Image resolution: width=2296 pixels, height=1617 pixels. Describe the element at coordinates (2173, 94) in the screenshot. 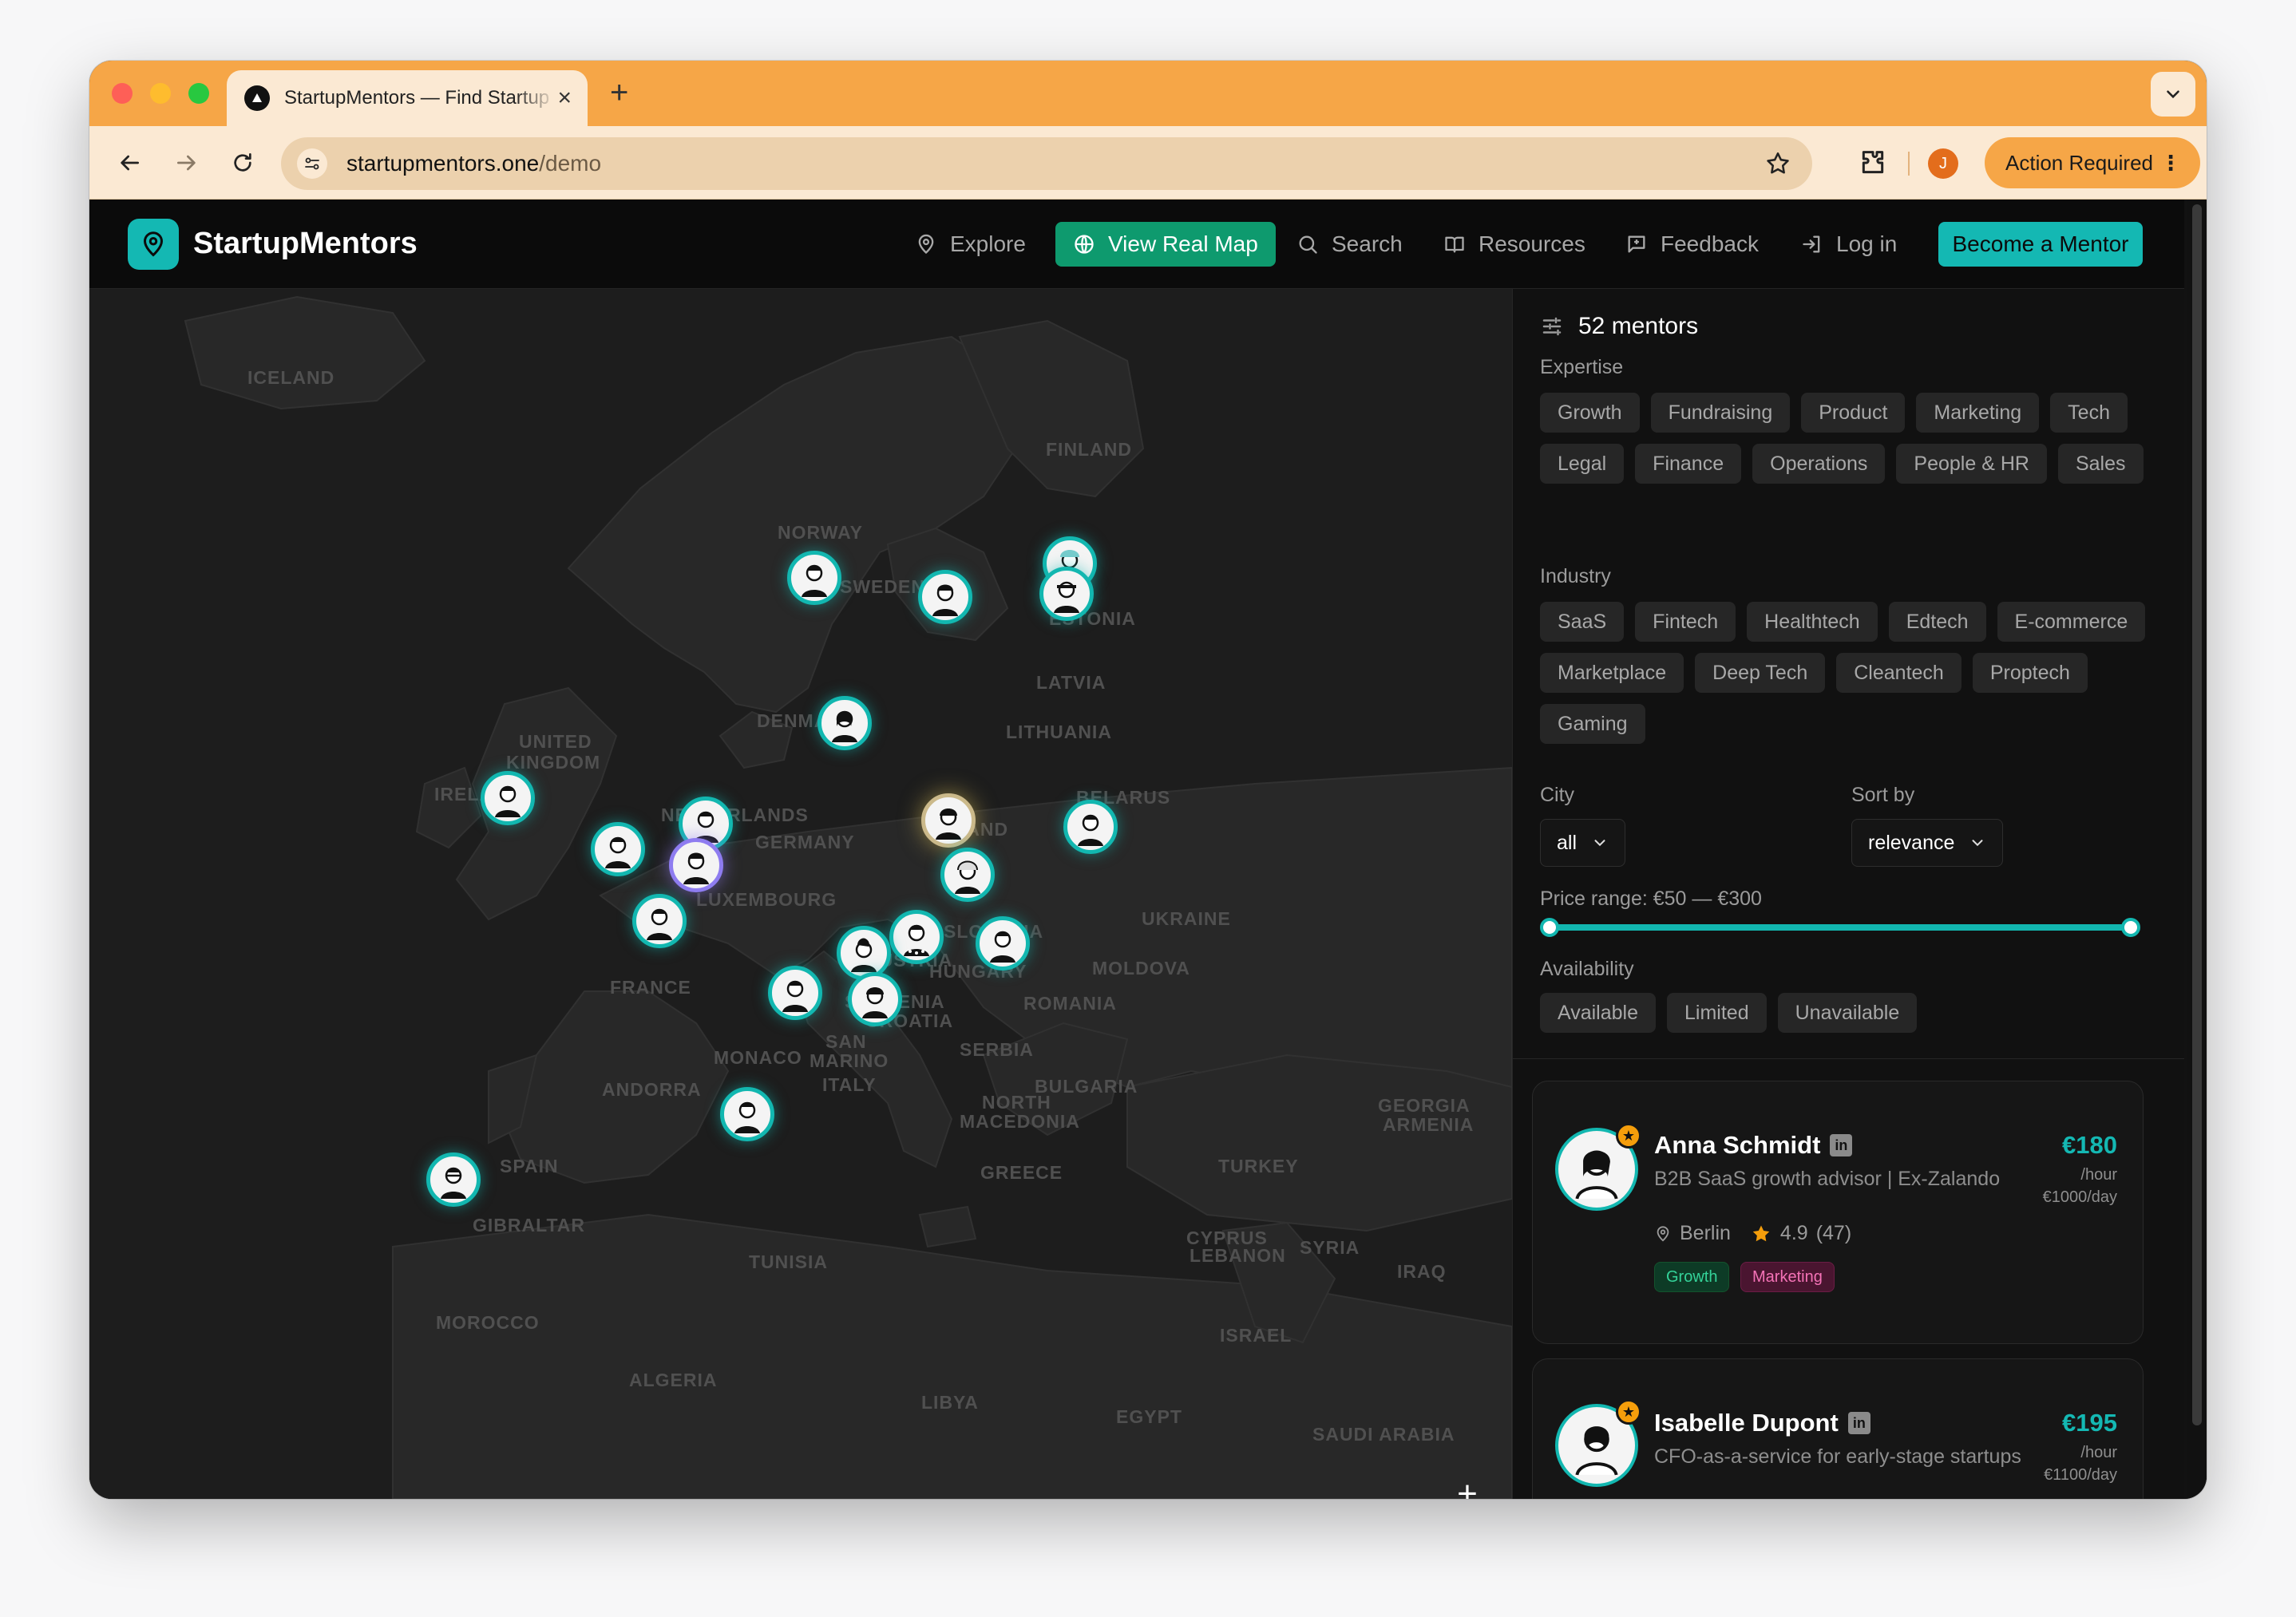

I see `tab-search-button` at that location.